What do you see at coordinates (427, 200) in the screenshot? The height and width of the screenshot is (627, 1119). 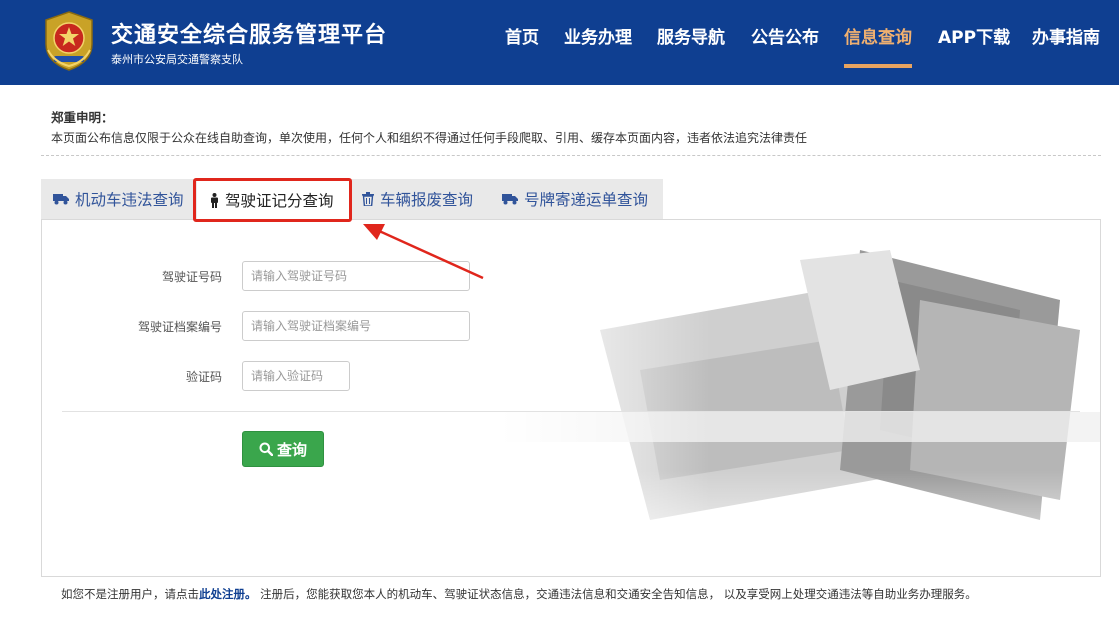 I see `tab-label: 车辆报废查询` at bounding box center [427, 200].